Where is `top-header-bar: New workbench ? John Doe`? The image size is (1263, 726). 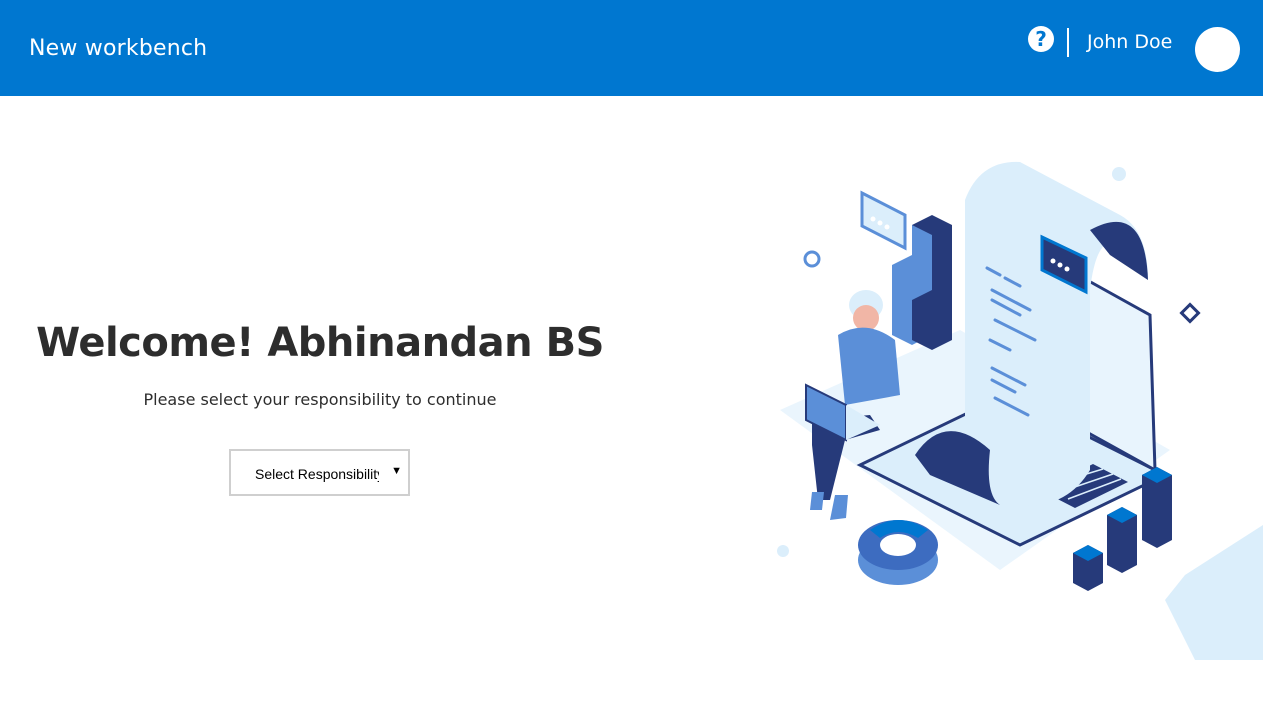 top-header-bar: New workbench ? John Doe is located at coordinates (631, 48).